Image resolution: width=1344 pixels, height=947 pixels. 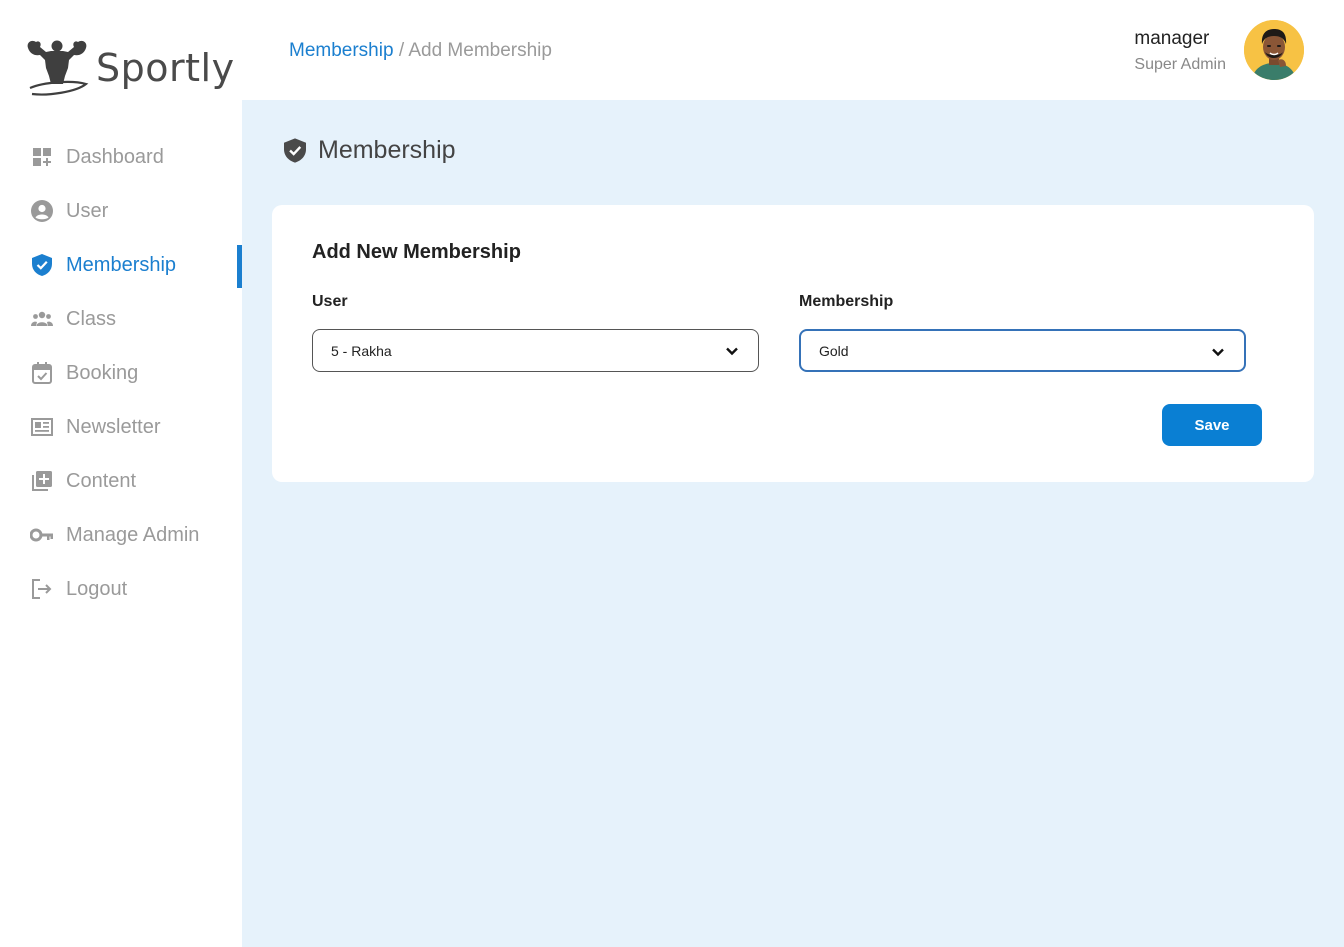 What do you see at coordinates (121, 319) in the screenshot?
I see `sidebar-item-class: Class` at bounding box center [121, 319].